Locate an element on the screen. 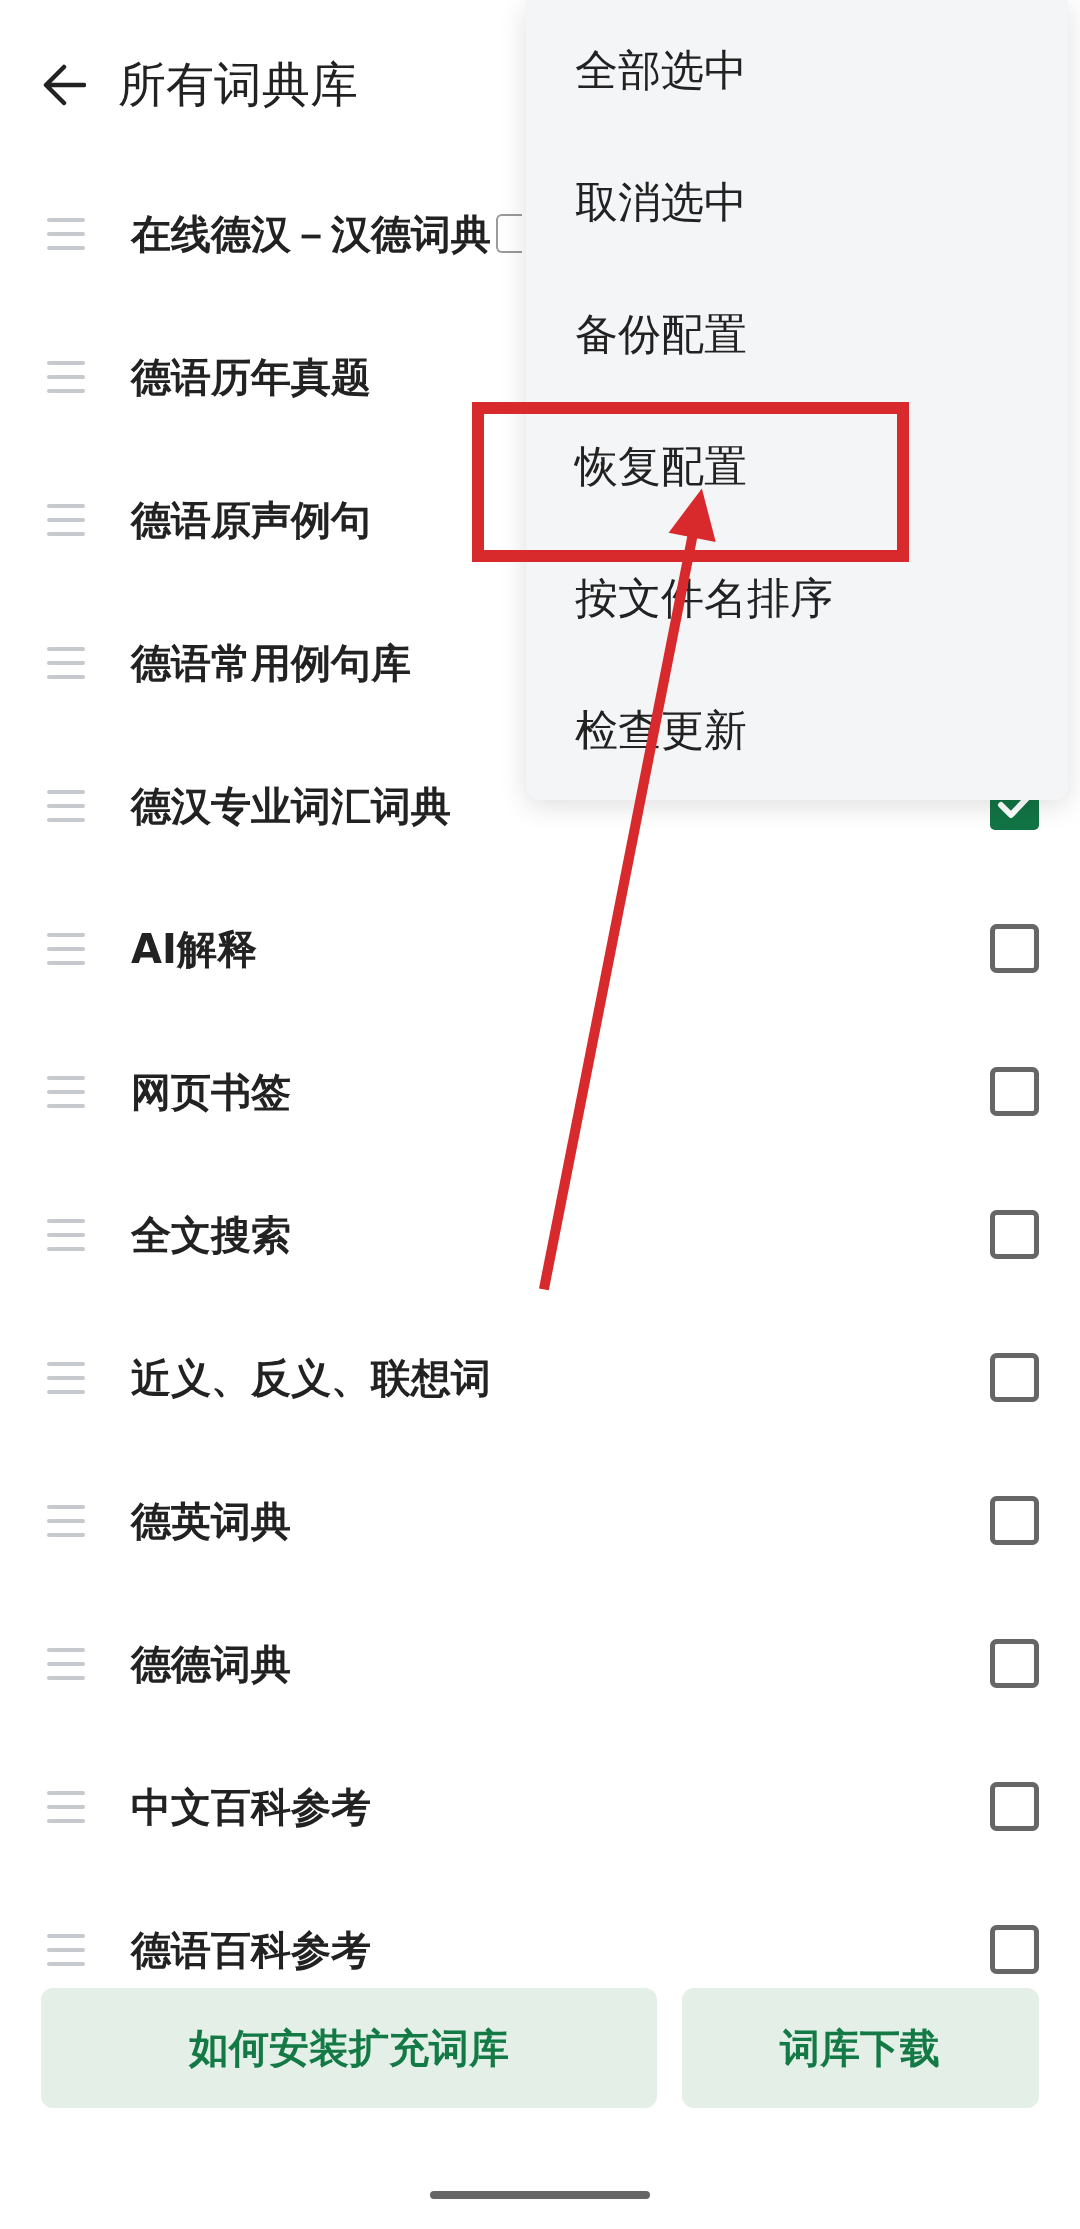  page-title: 所有词典库 is located at coordinates (238, 85).